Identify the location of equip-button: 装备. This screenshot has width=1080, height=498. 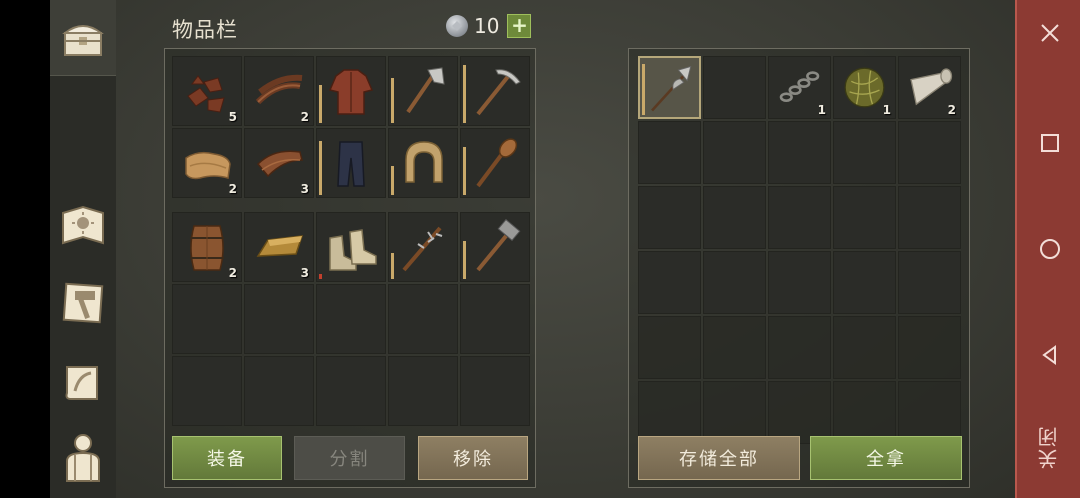
(227, 458).